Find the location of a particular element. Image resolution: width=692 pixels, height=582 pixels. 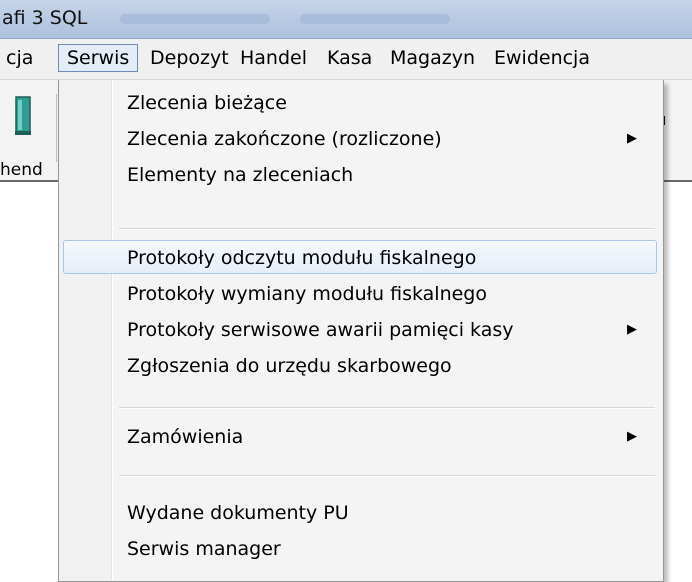

menu-item-depozyt: Depozyt is located at coordinates (189, 58).